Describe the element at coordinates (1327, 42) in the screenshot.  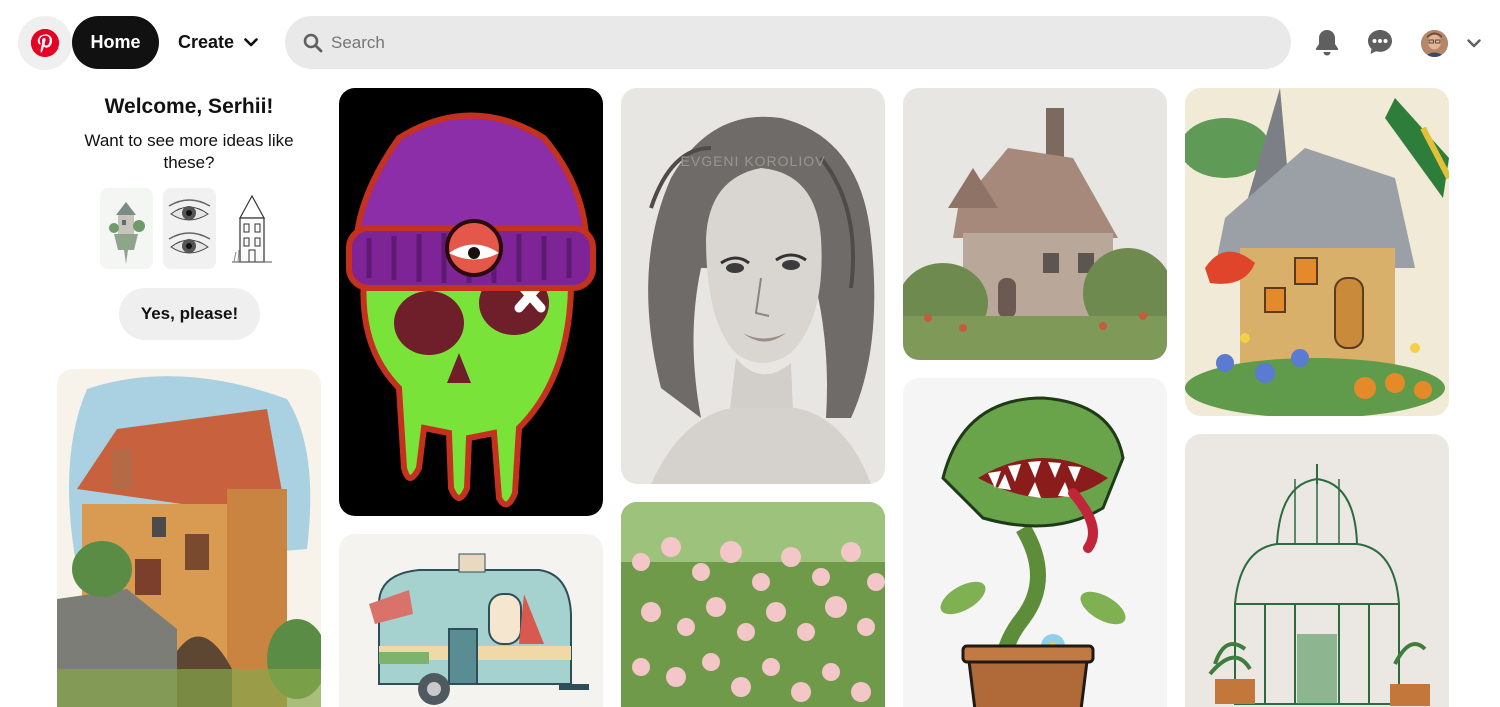
I see `bell-icon` at that location.